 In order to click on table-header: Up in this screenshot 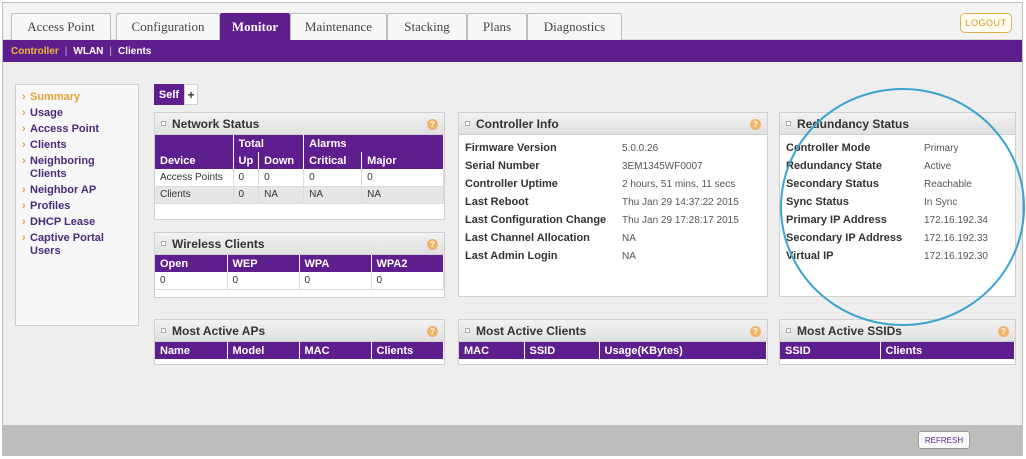, I will do `click(246, 160)`.